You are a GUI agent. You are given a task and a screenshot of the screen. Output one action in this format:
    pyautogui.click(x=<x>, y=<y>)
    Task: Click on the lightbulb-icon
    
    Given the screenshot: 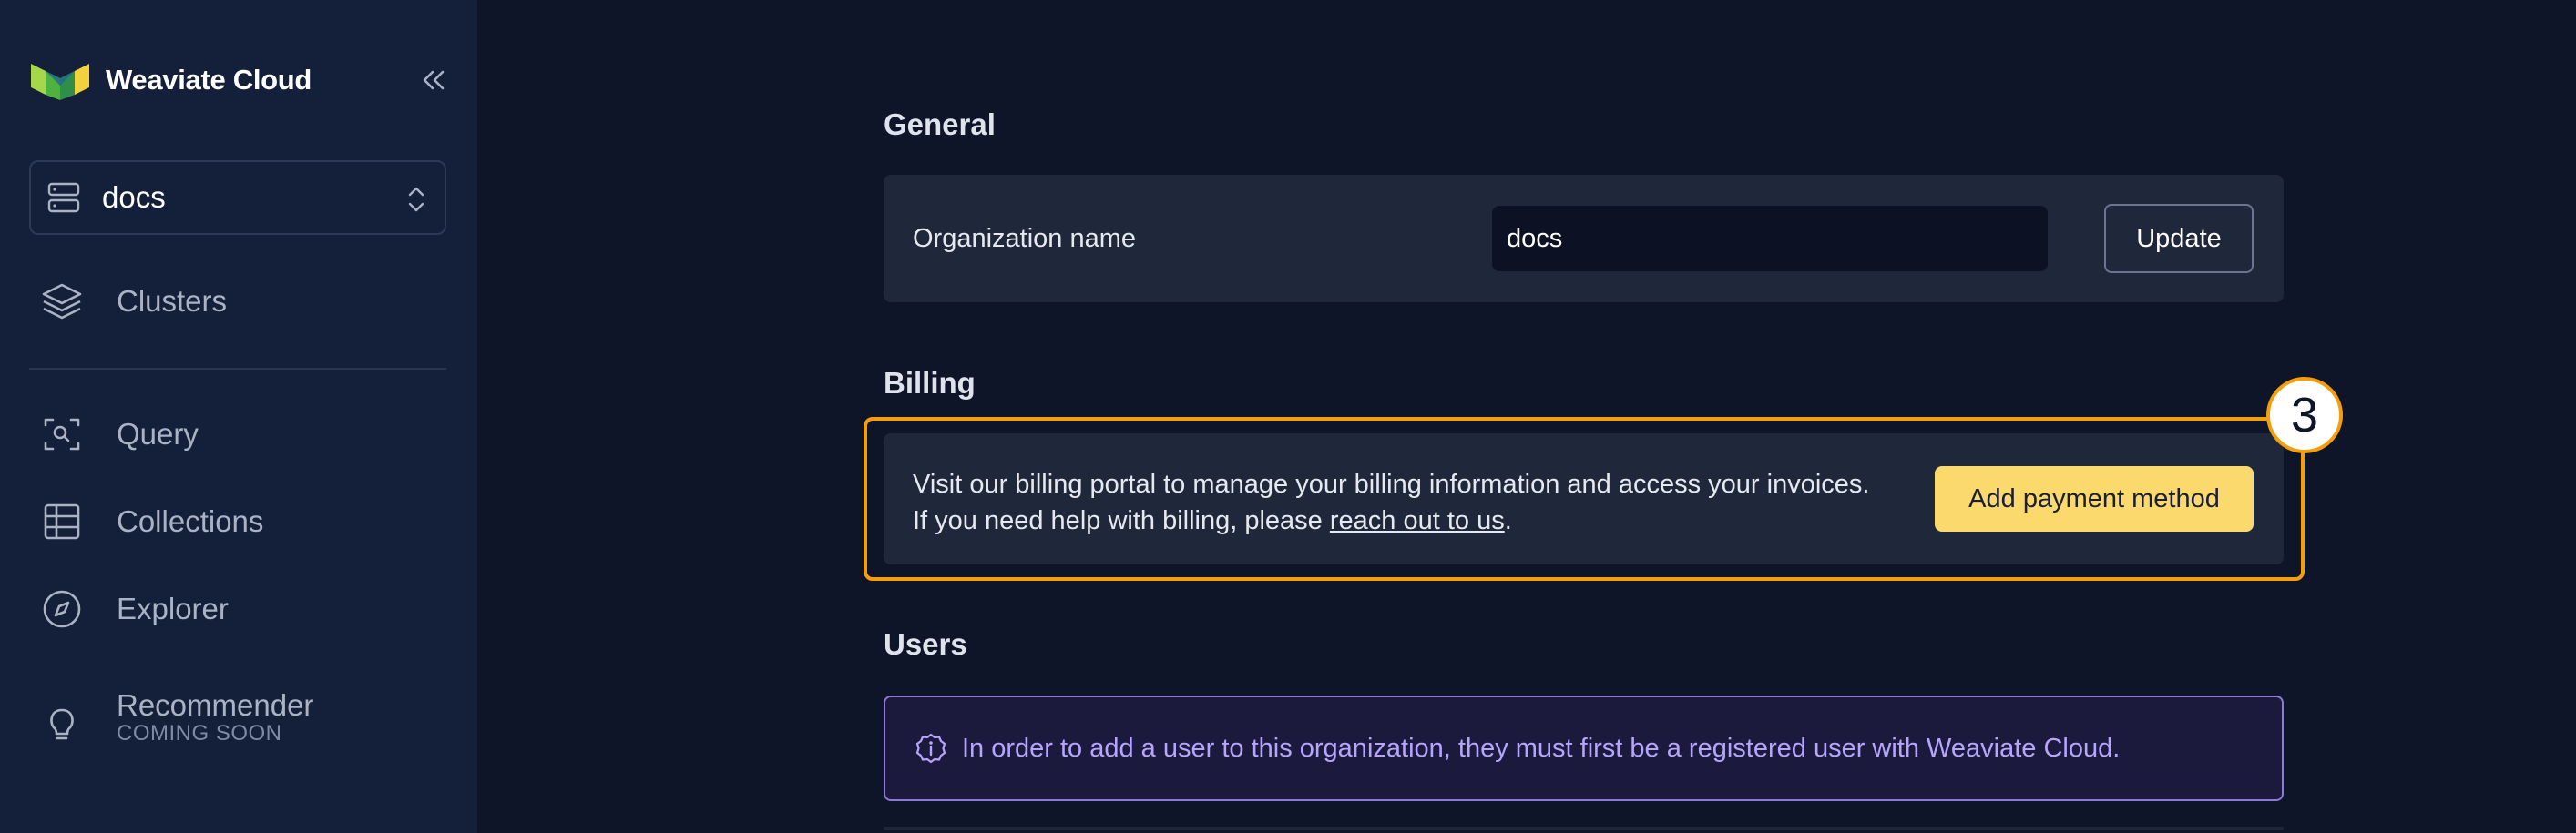 What is the action you would take?
    pyautogui.click(x=62, y=724)
    